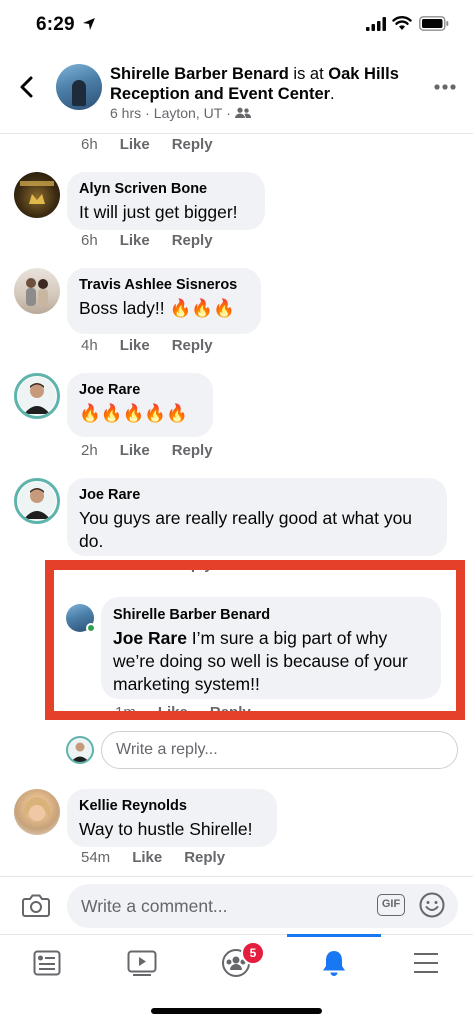 This screenshot has height=1024, width=473. I want to click on comment-composer: Write a comment... GIF, so click(236, 905).